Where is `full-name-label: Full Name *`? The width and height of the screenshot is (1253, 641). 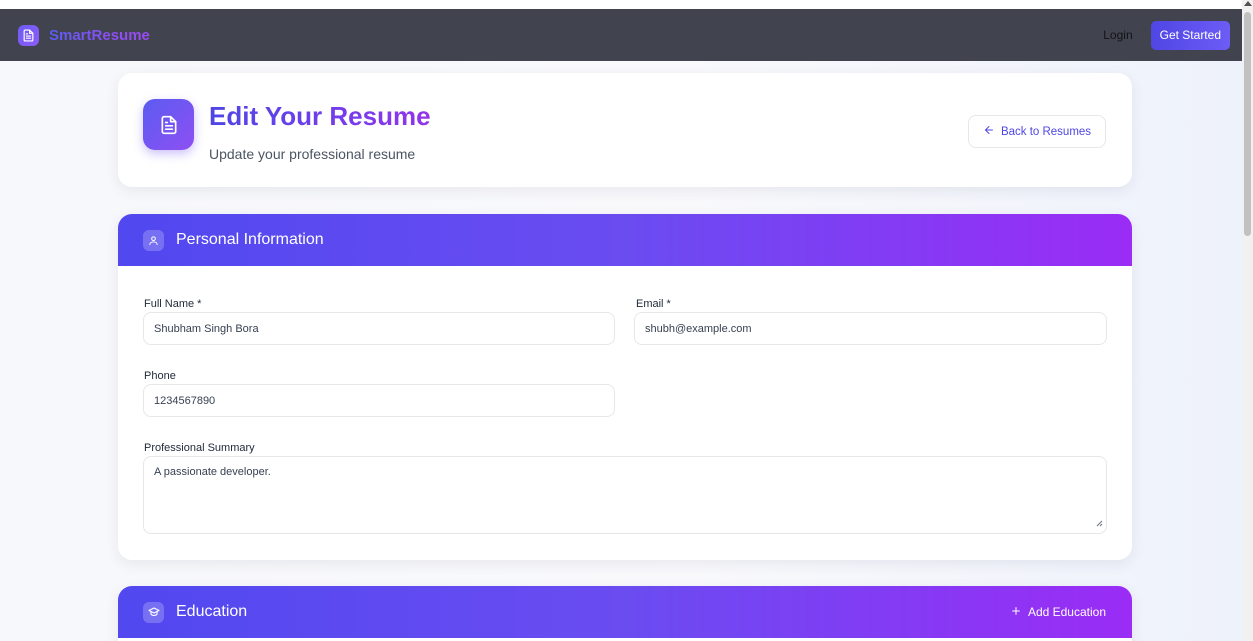 full-name-label: Full Name * is located at coordinates (173, 304).